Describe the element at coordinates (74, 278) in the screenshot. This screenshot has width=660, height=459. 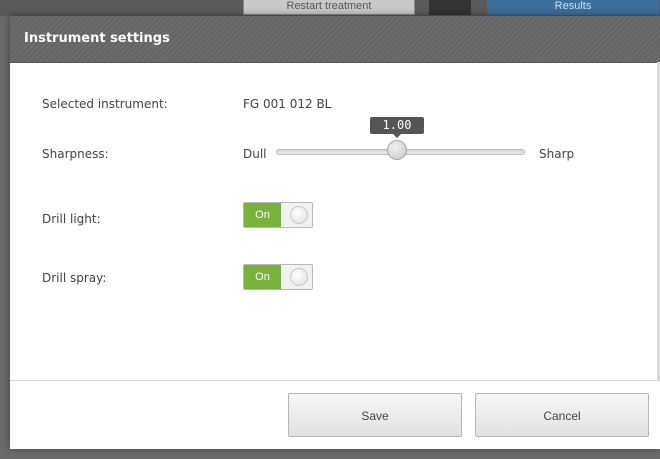
I see `drill-spray-label: Drill spray:` at that location.